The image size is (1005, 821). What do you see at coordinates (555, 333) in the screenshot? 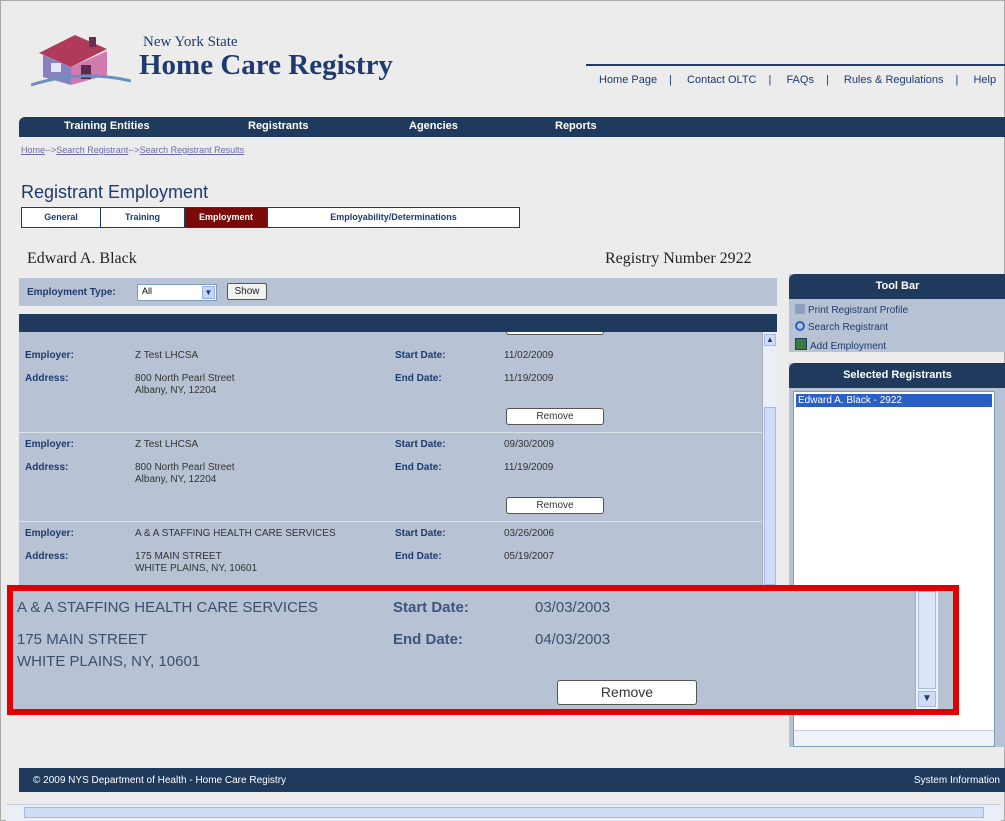
I see `remove-button-partial` at bounding box center [555, 333].